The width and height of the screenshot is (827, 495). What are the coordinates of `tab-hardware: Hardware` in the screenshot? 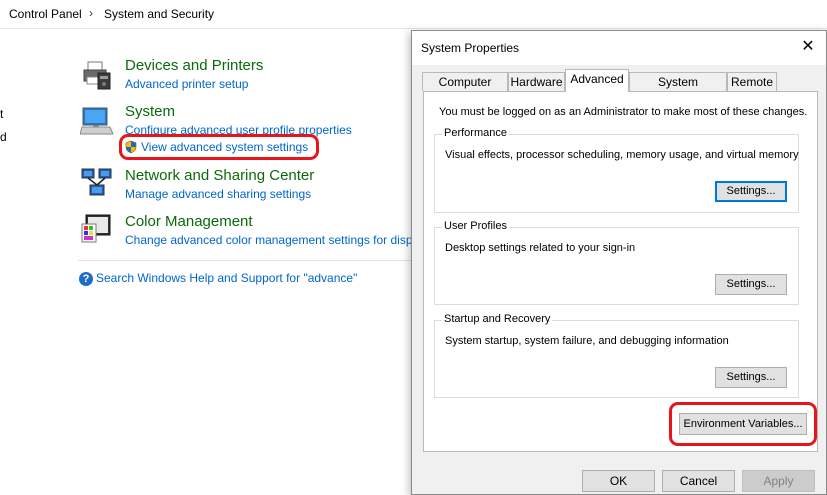 It's located at (536, 81).